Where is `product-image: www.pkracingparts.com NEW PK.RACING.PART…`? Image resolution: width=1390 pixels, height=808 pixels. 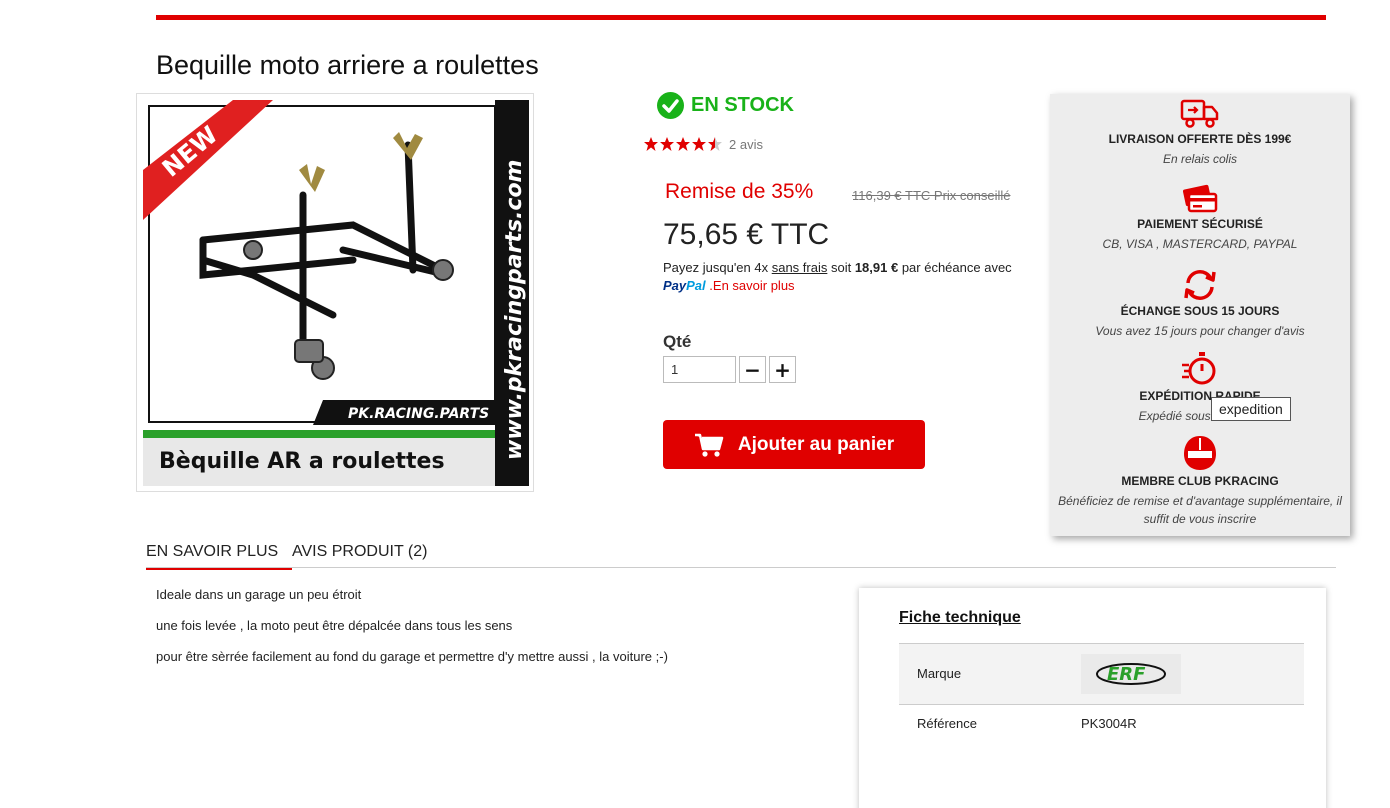
product-image: www.pkracingparts.com NEW PK.RACING.PART… is located at coordinates (336, 293).